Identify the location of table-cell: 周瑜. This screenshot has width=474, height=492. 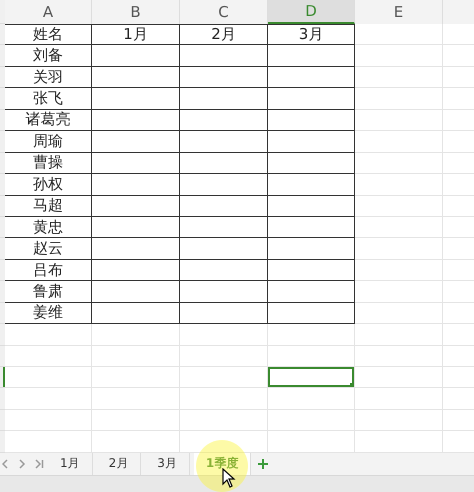
(48, 142).